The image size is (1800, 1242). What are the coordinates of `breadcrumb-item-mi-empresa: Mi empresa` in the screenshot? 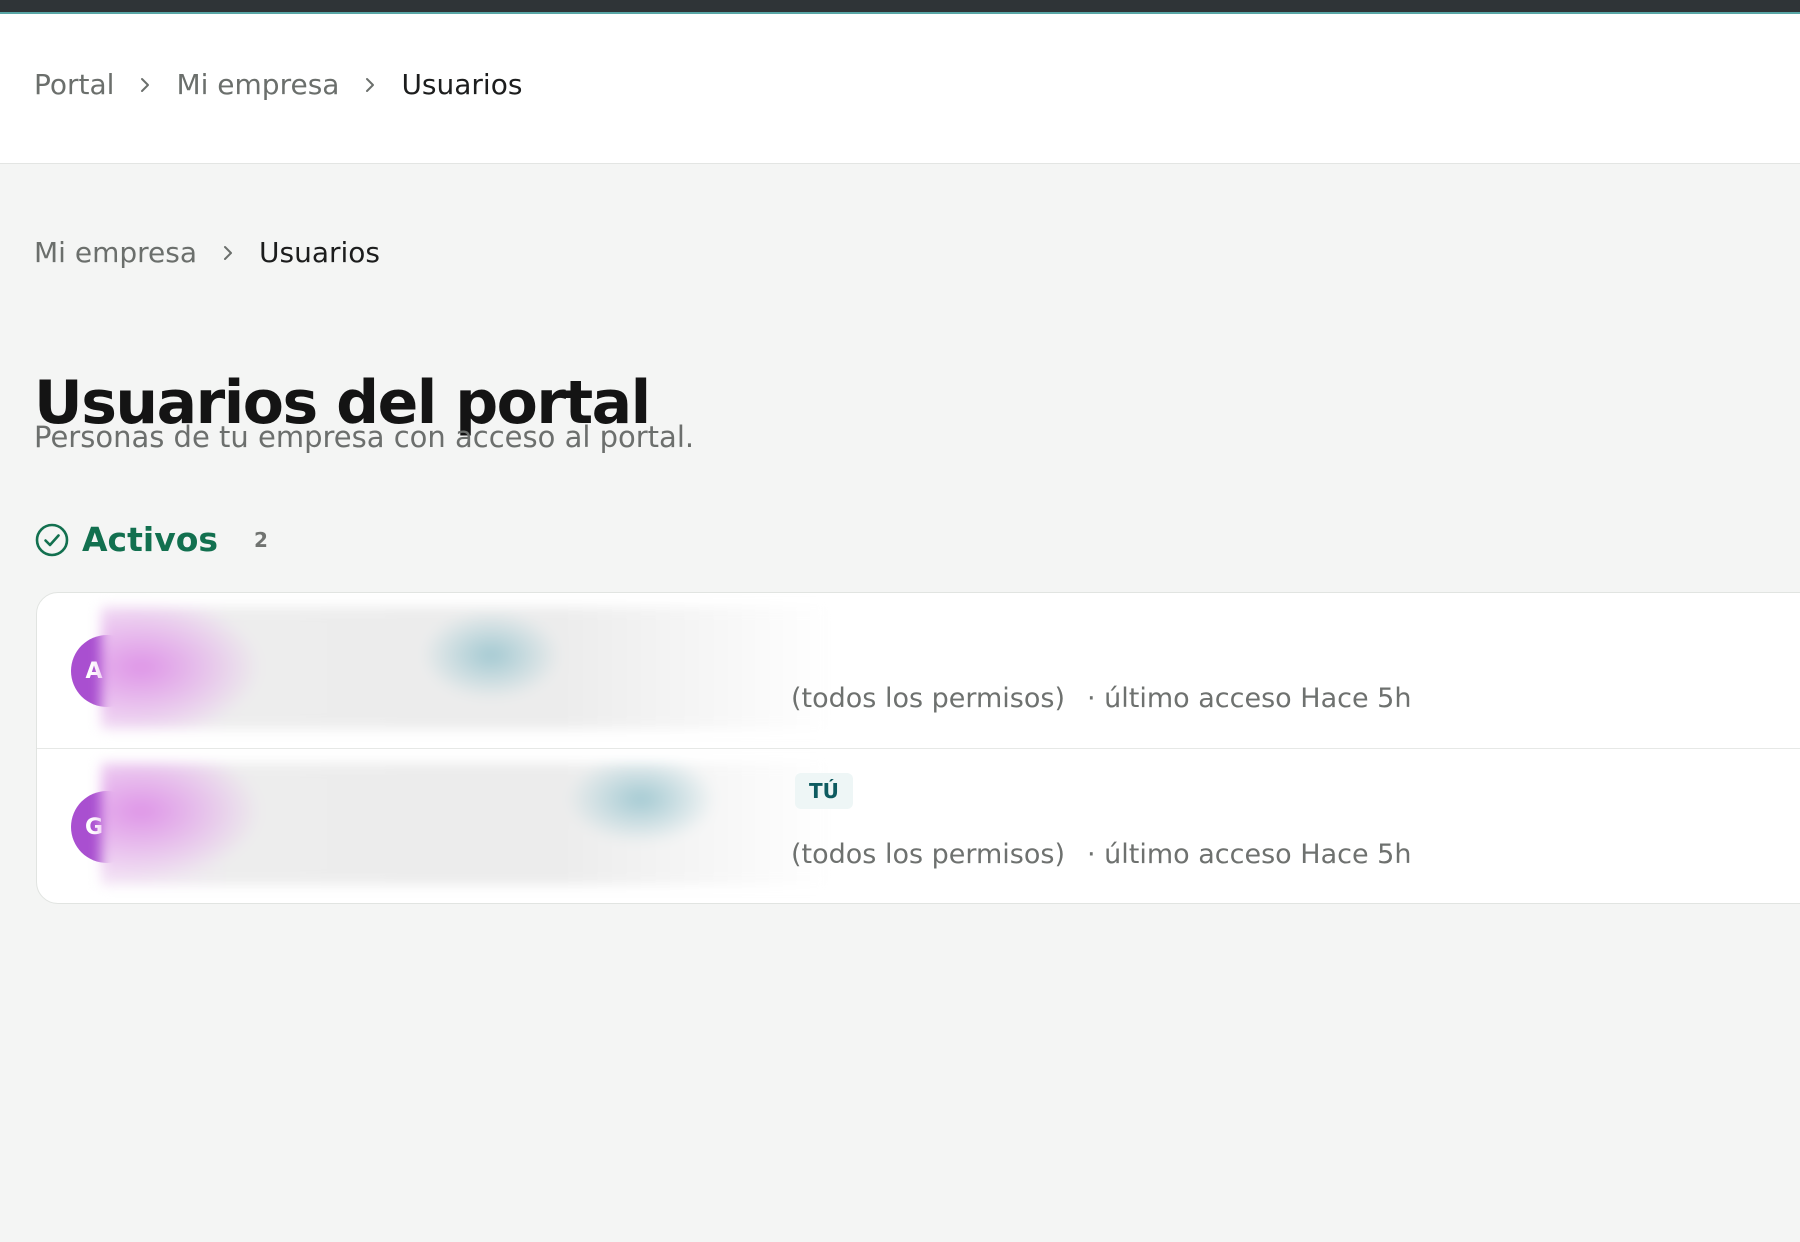 It's located at (257, 84).